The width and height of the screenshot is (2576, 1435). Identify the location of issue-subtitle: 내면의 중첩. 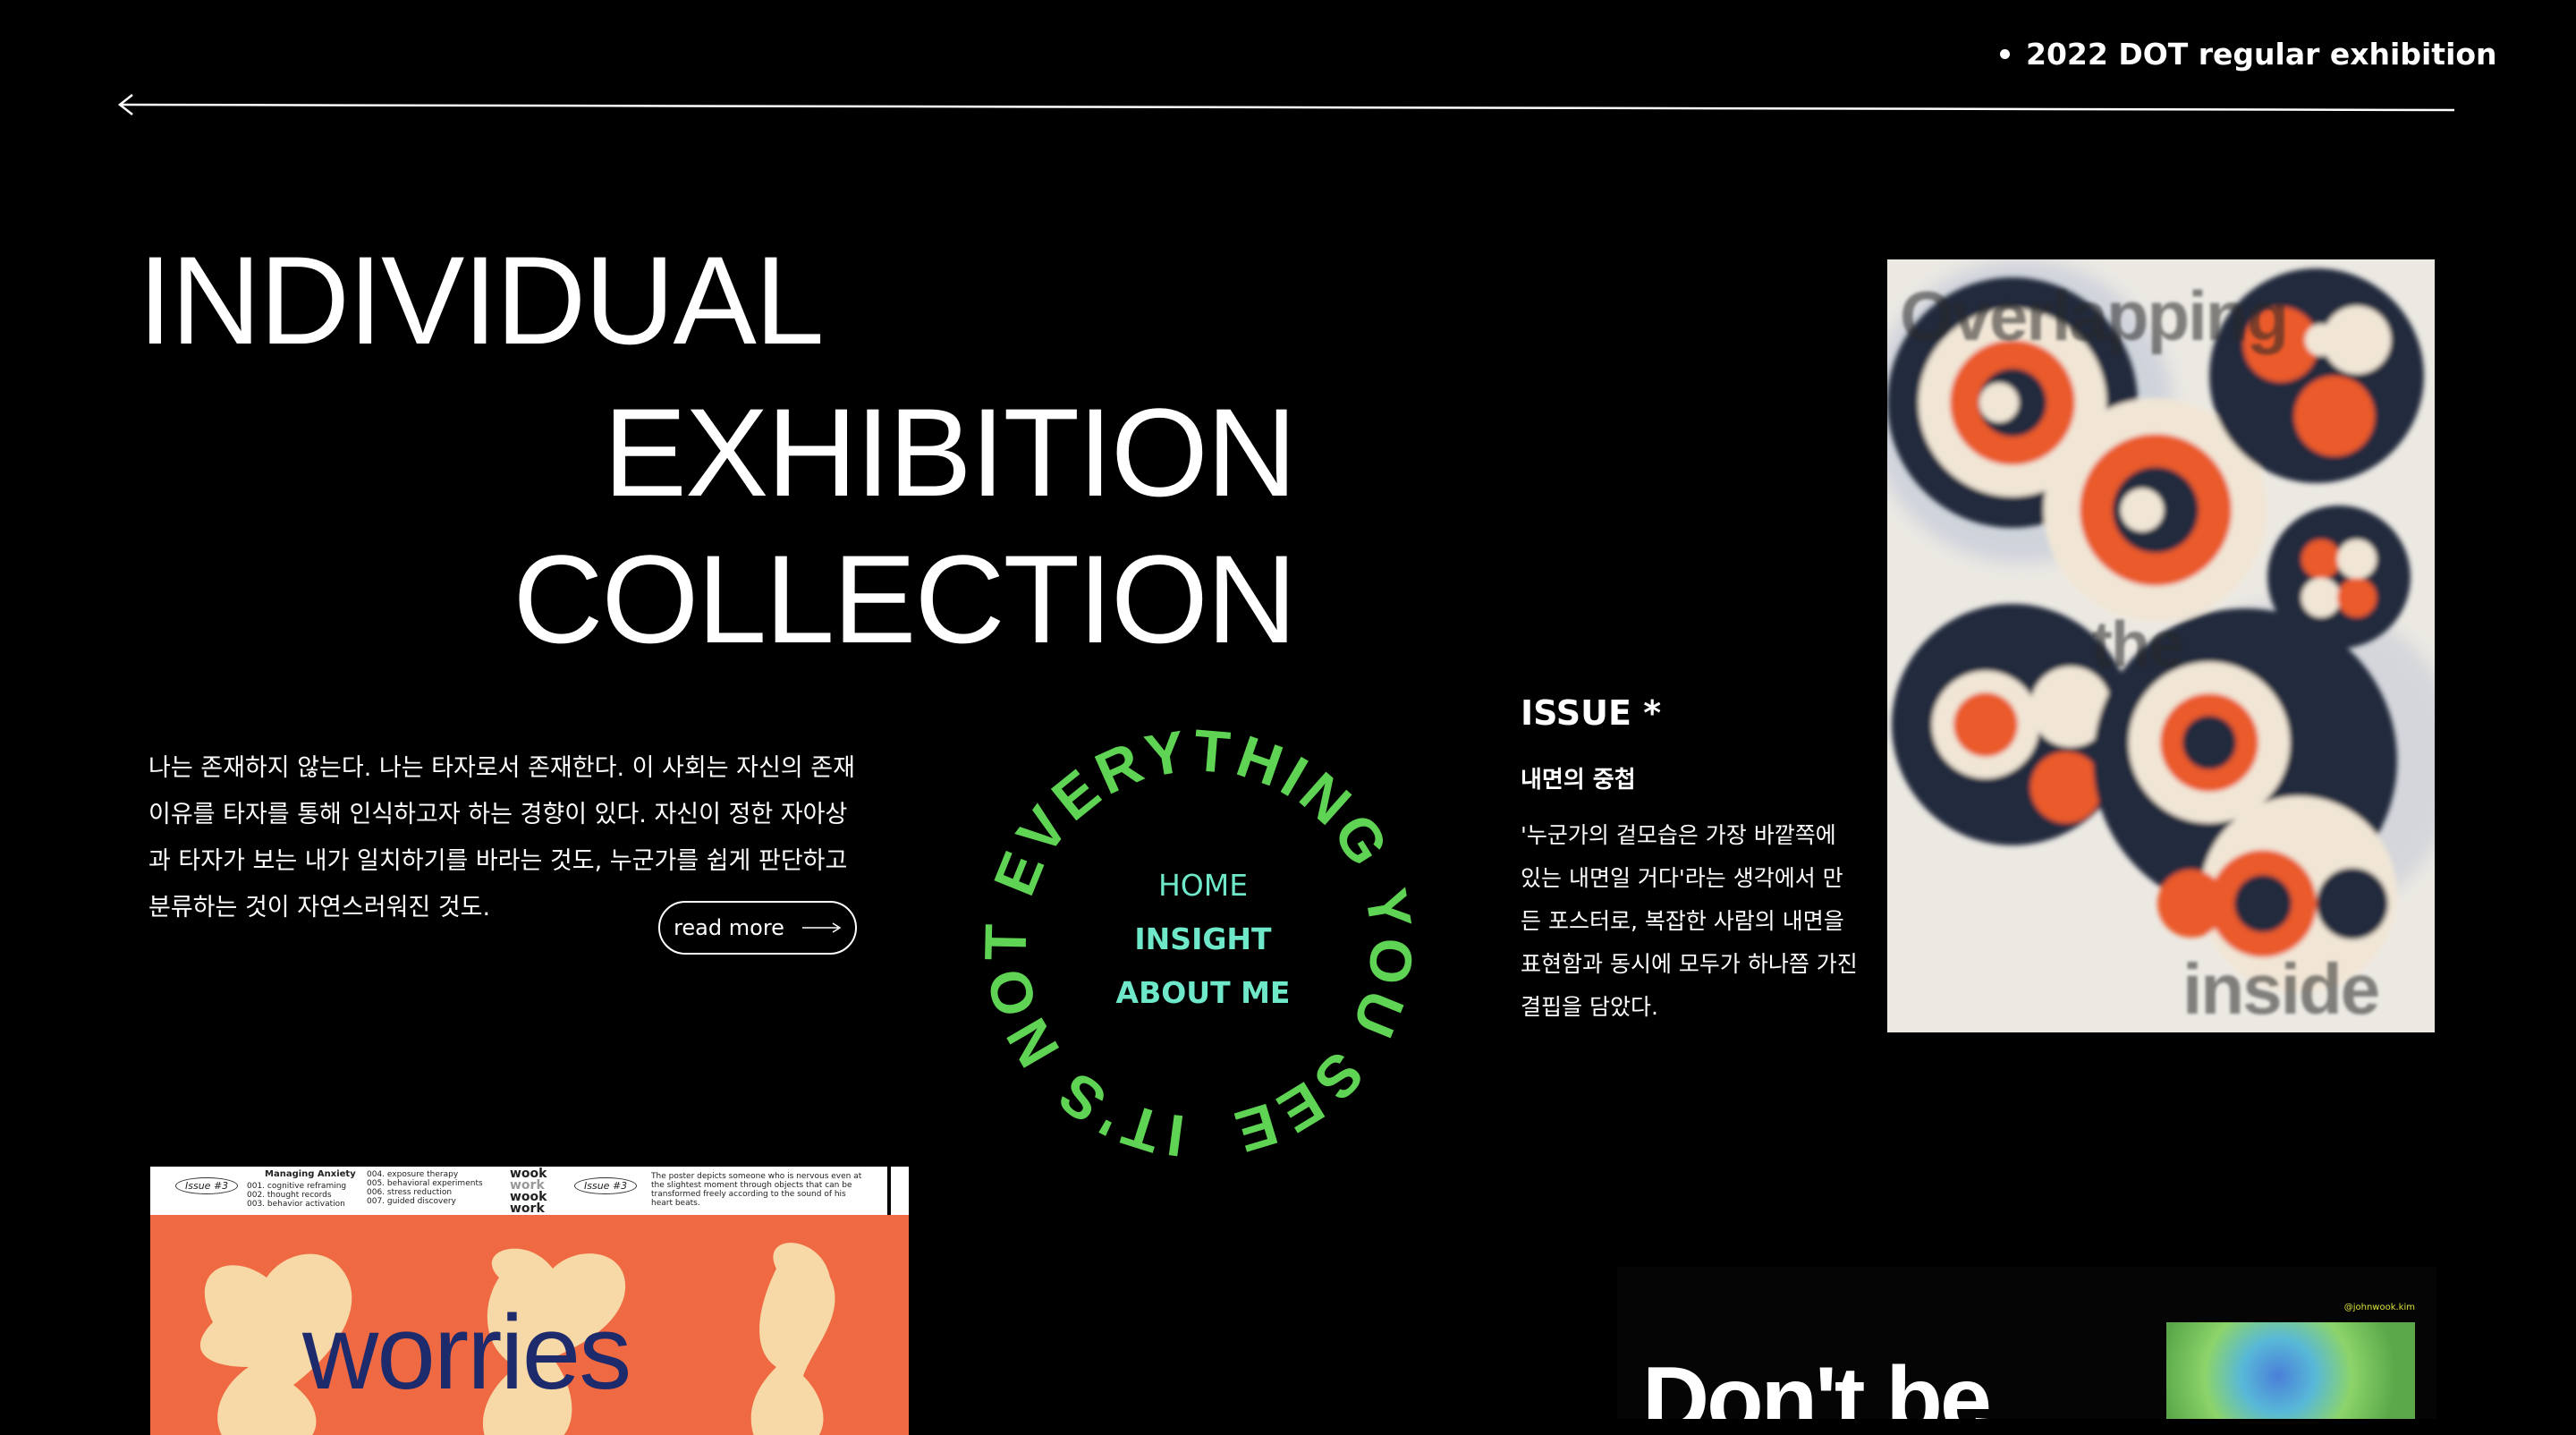
(1578, 780).